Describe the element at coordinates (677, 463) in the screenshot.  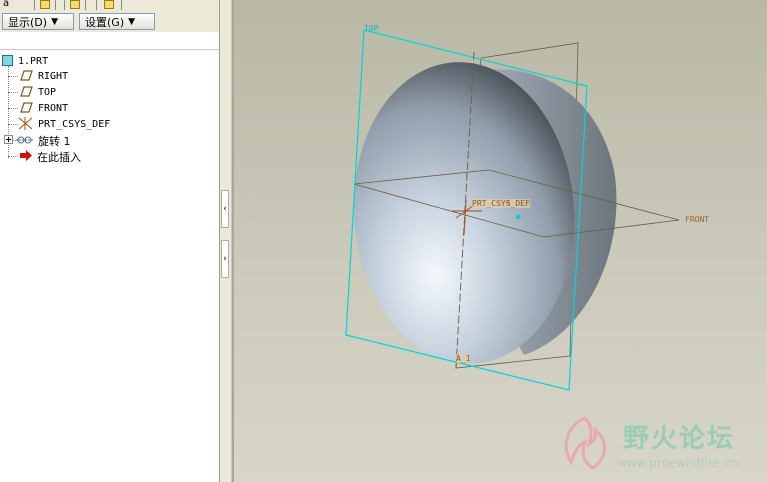
I see `watermark-url: www.proewildfire.cn` at that location.